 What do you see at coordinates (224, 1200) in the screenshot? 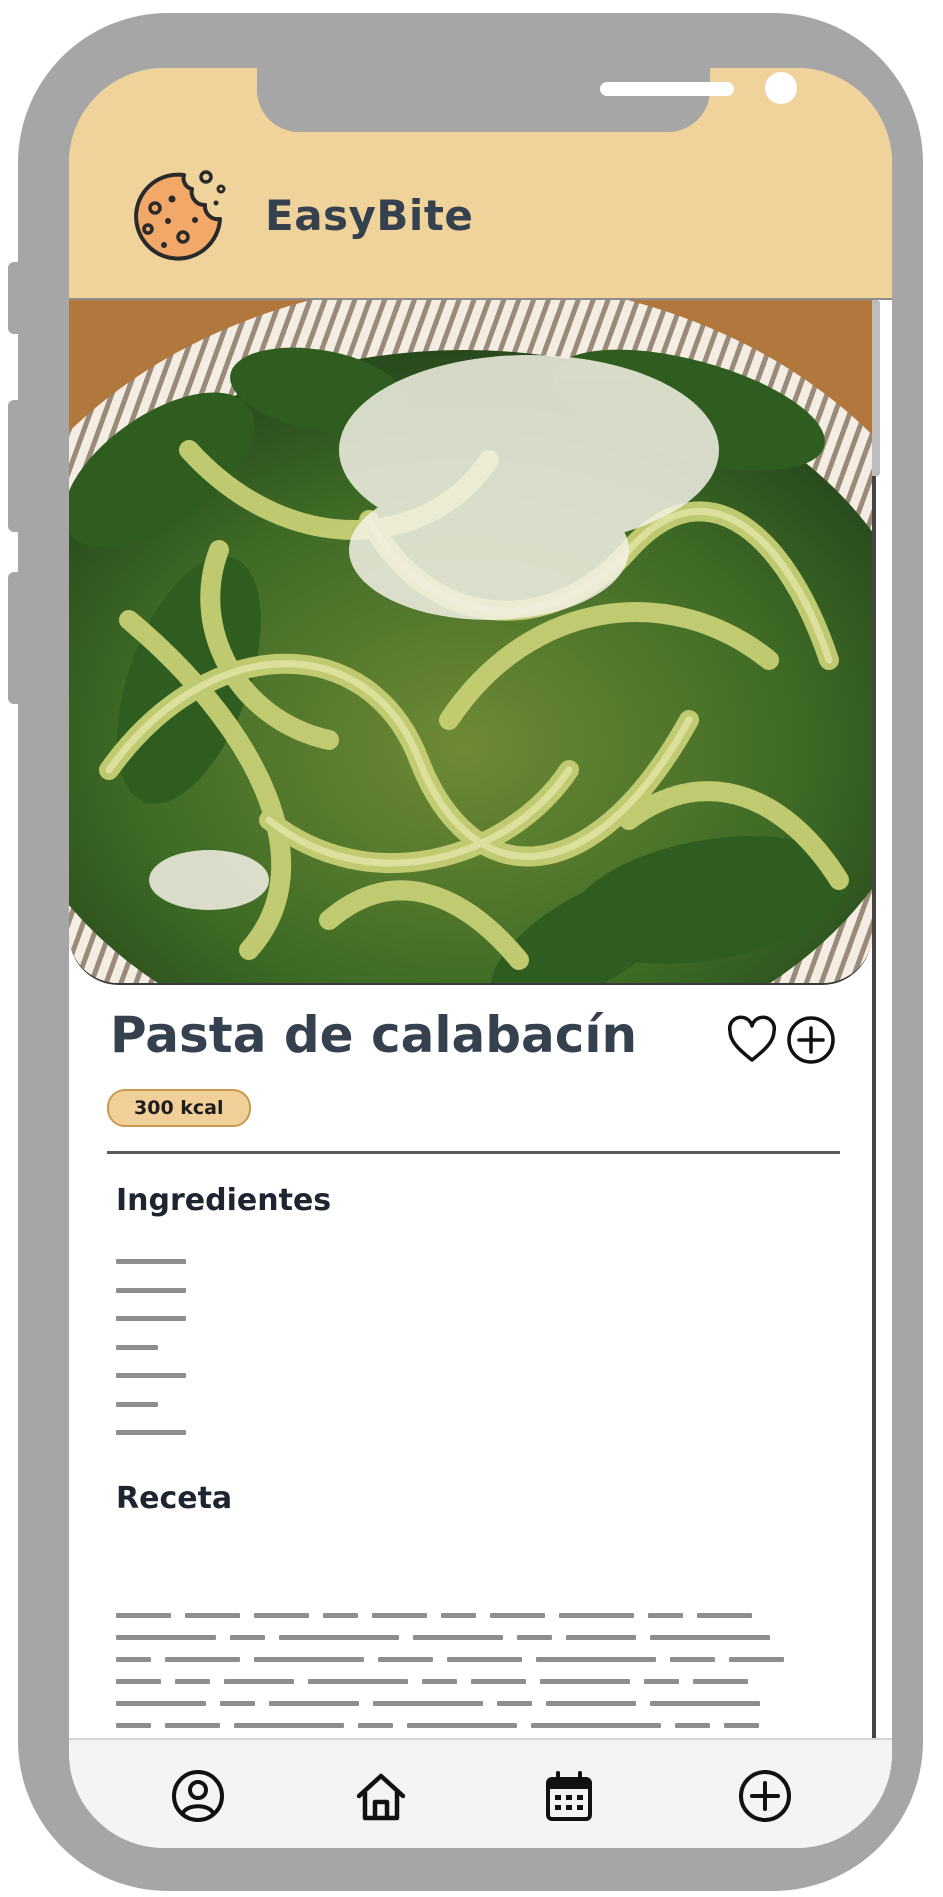
I see `ingredients-heading: Ingredientes` at bounding box center [224, 1200].